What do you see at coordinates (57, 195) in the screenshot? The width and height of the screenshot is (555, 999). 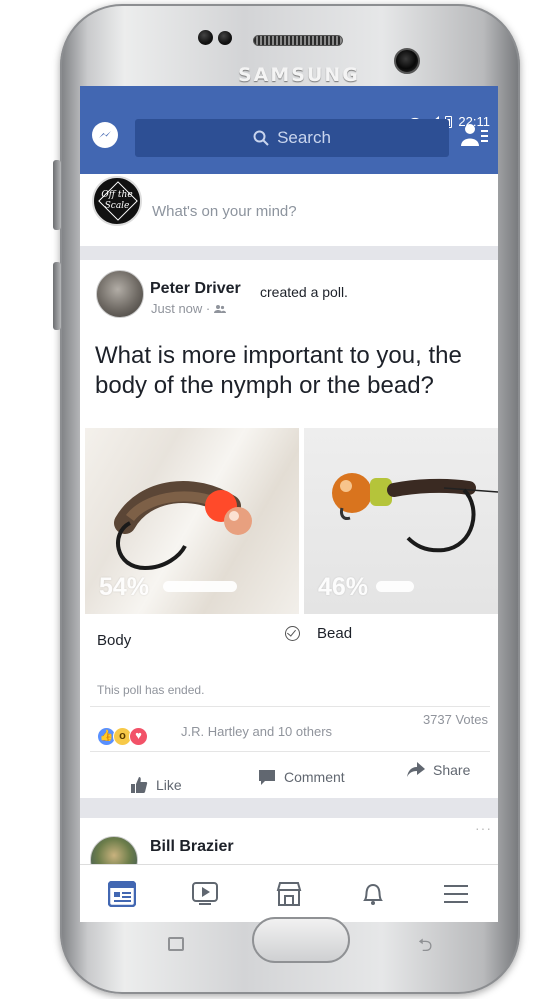 I see `volume-button` at bounding box center [57, 195].